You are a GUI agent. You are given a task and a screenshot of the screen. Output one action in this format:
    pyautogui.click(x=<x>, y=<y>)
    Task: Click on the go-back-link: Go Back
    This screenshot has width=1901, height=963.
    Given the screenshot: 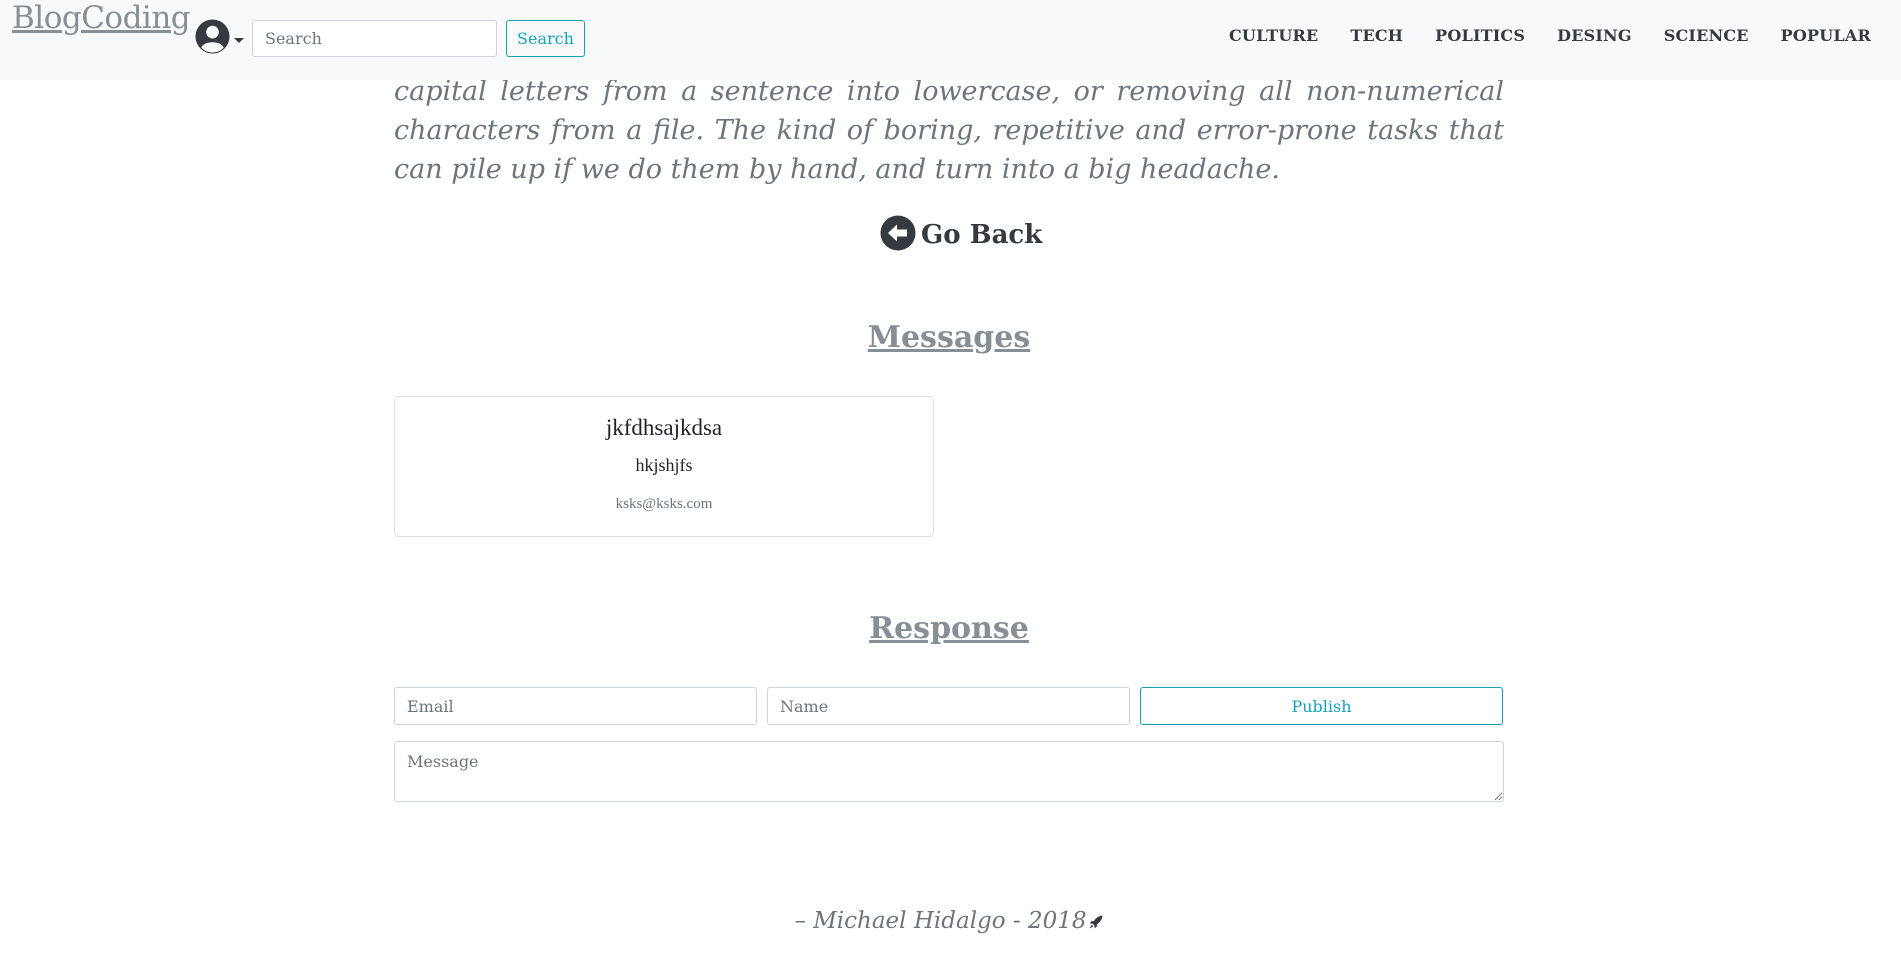 What is the action you would take?
    pyautogui.click(x=961, y=233)
    